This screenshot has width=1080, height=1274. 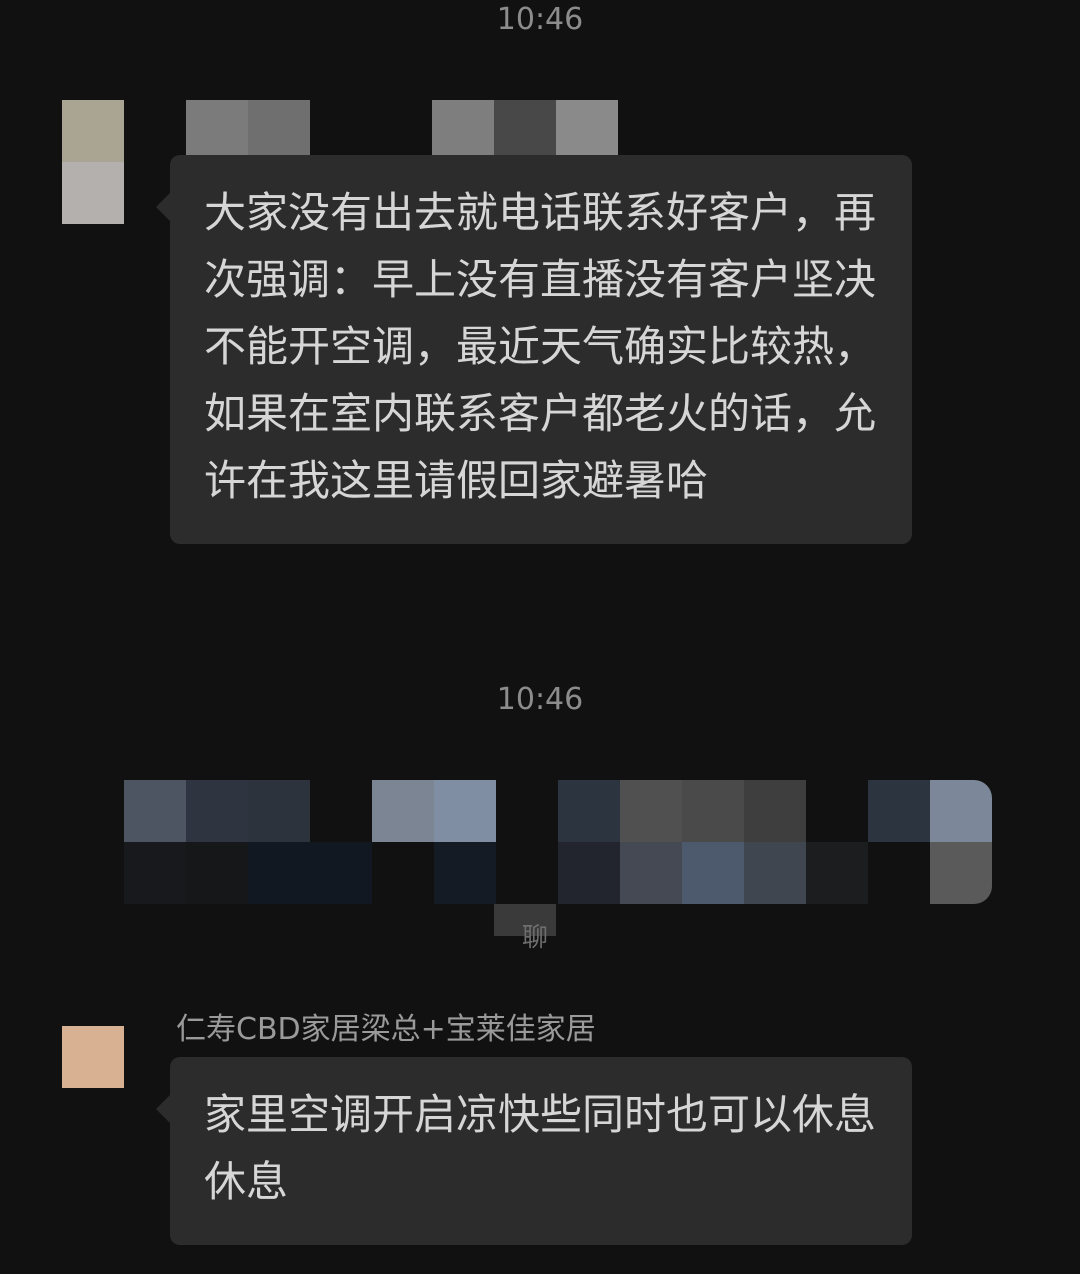 What do you see at coordinates (386, 1029) in the screenshot?
I see `sender-name: 仁寿CBD家居梁总+宝莱佳家居` at bounding box center [386, 1029].